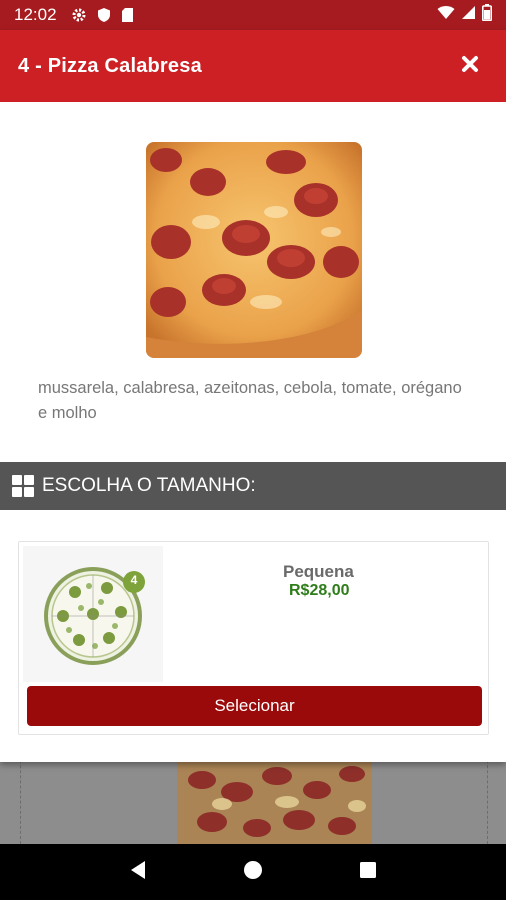 The image size is (506, 900). Describe the element at coordinates (149, 485) in the screenshot. I see `section-title: ESCOLHA O TAMANHO:` at that location.